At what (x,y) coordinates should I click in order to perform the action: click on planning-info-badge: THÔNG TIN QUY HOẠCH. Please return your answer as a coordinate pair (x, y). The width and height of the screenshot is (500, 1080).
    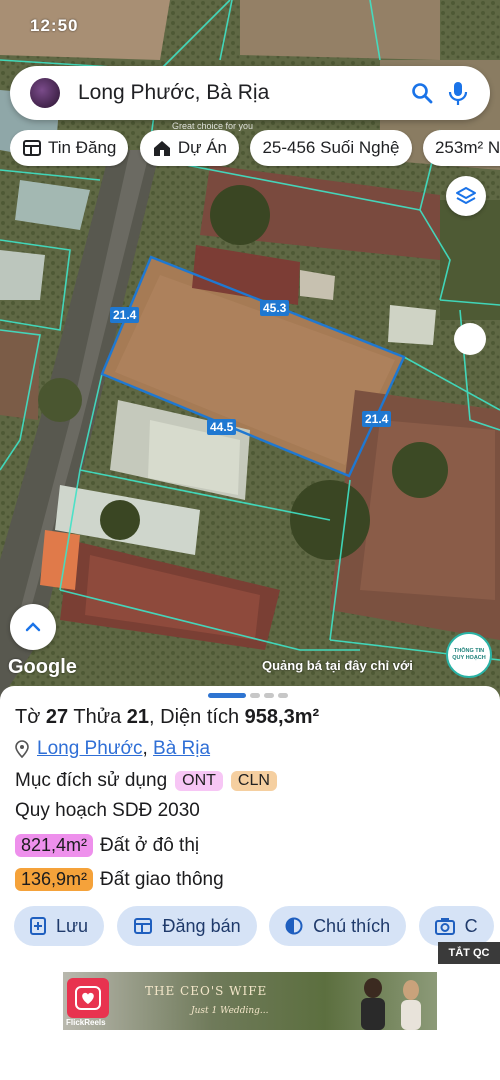
    Looking at the image, I should click on (469, 655).